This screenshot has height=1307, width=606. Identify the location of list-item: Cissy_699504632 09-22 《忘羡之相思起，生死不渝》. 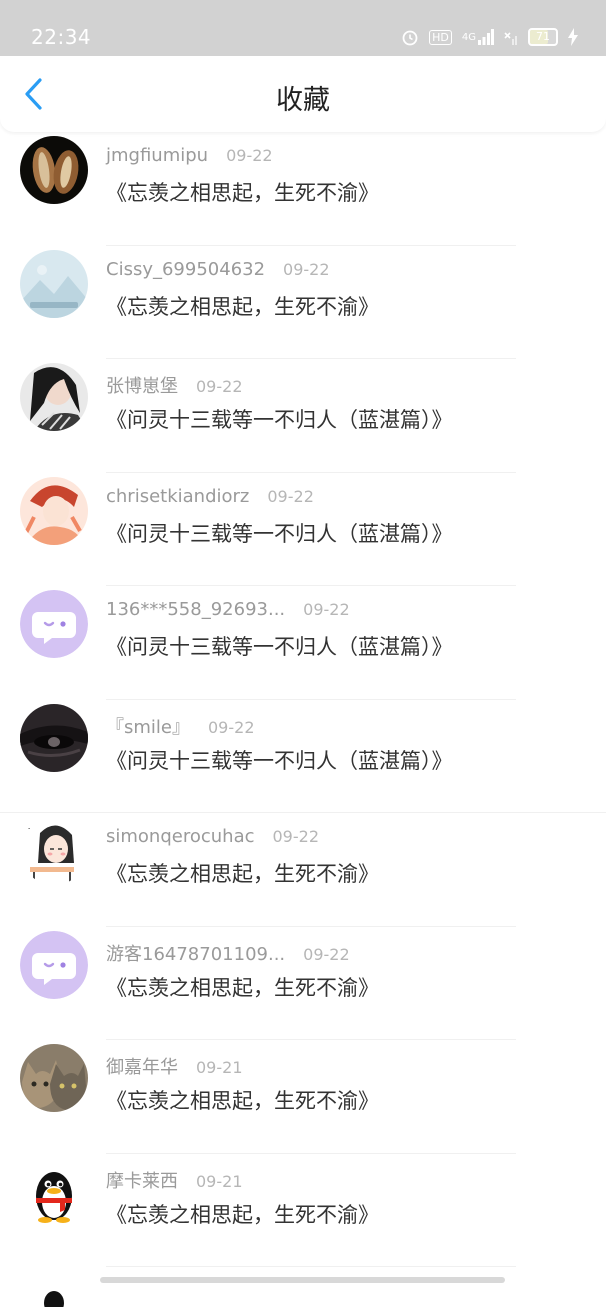
(303, 302).